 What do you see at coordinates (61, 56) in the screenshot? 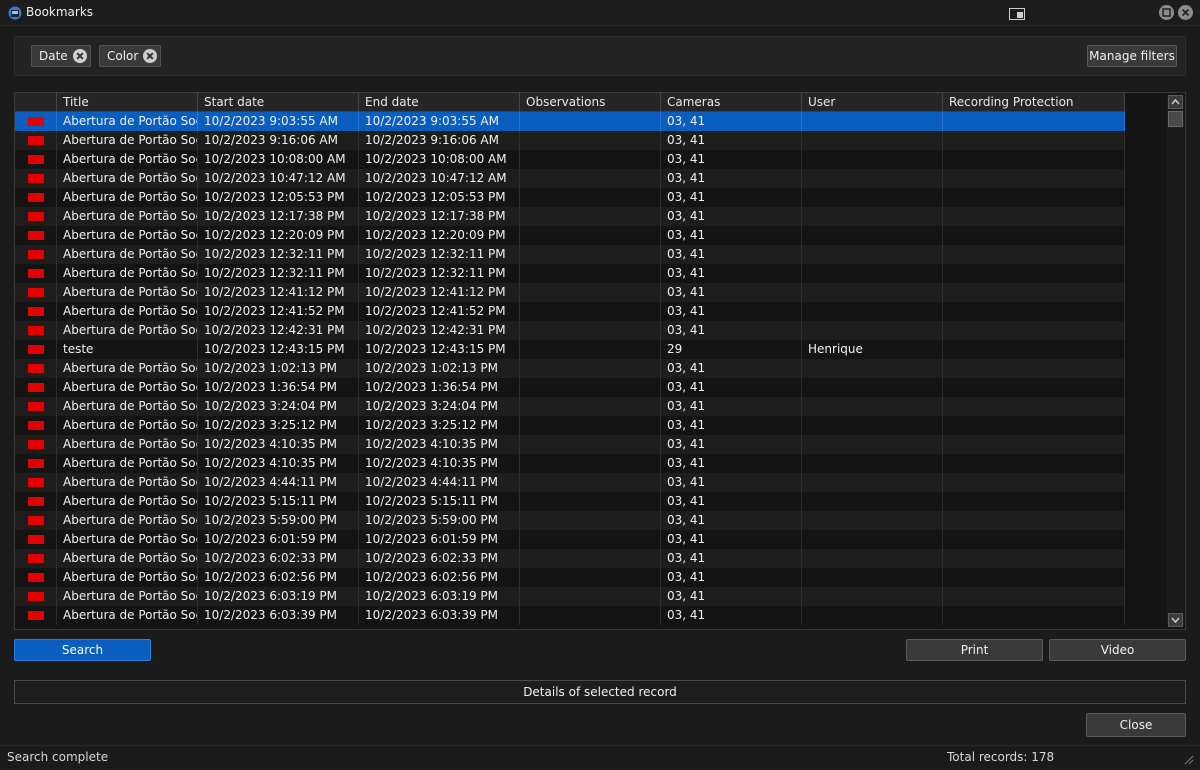
I see `filter-chip-date: Date` at bounding box center [61, 56].